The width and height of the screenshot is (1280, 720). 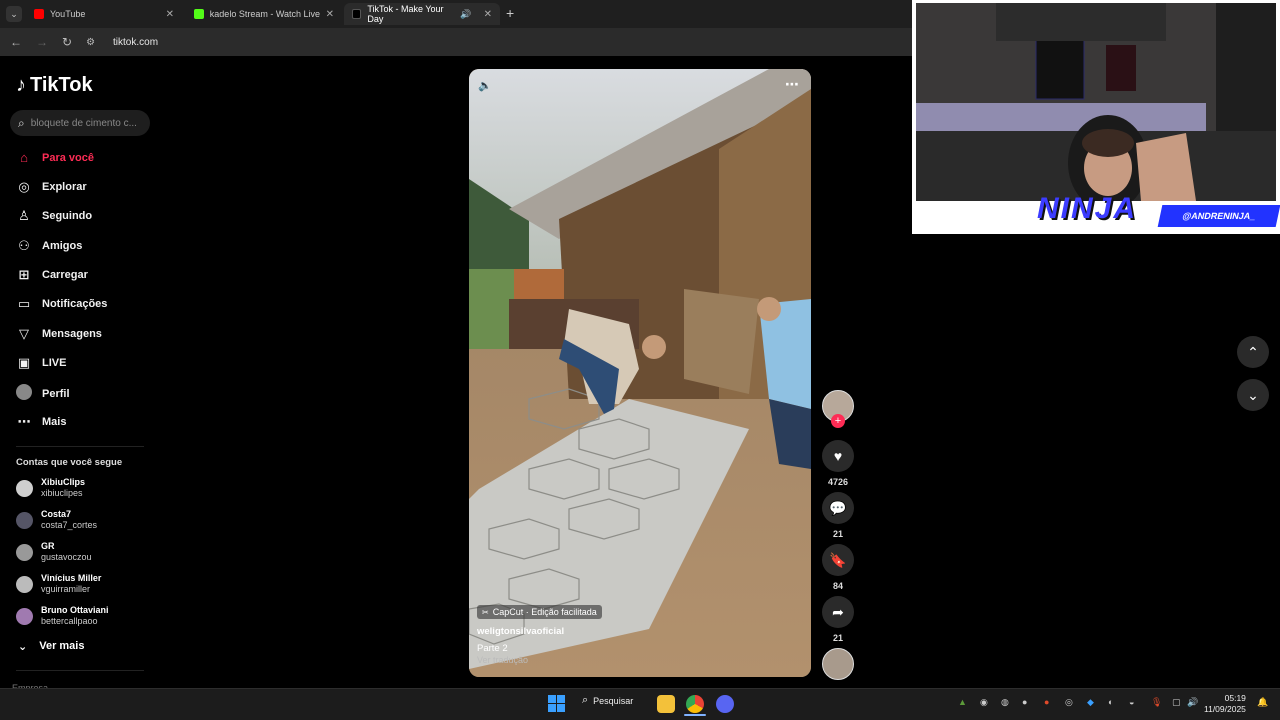 What do you see at coordinates (24, 215) in the screenshot?
I see `following-icon: ♙` at bounding box center [24, 215].